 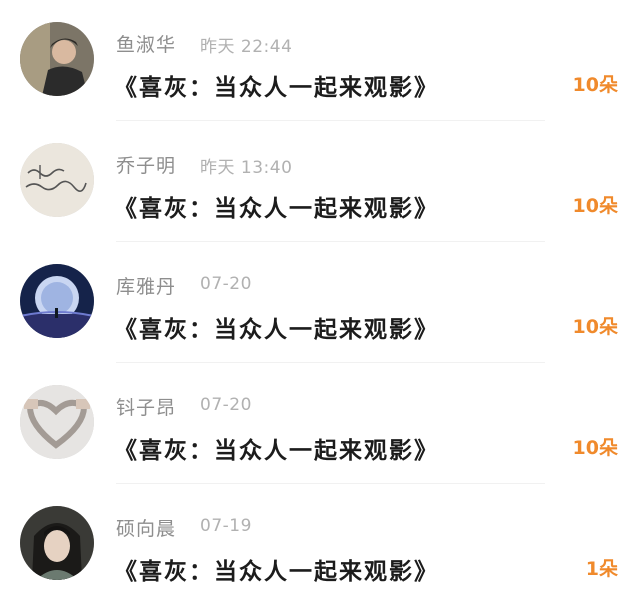 What do you see at coordinates (226, 526) in the screenshot?
I see `timestamp: 07-19` at bounding box center [226, 526].